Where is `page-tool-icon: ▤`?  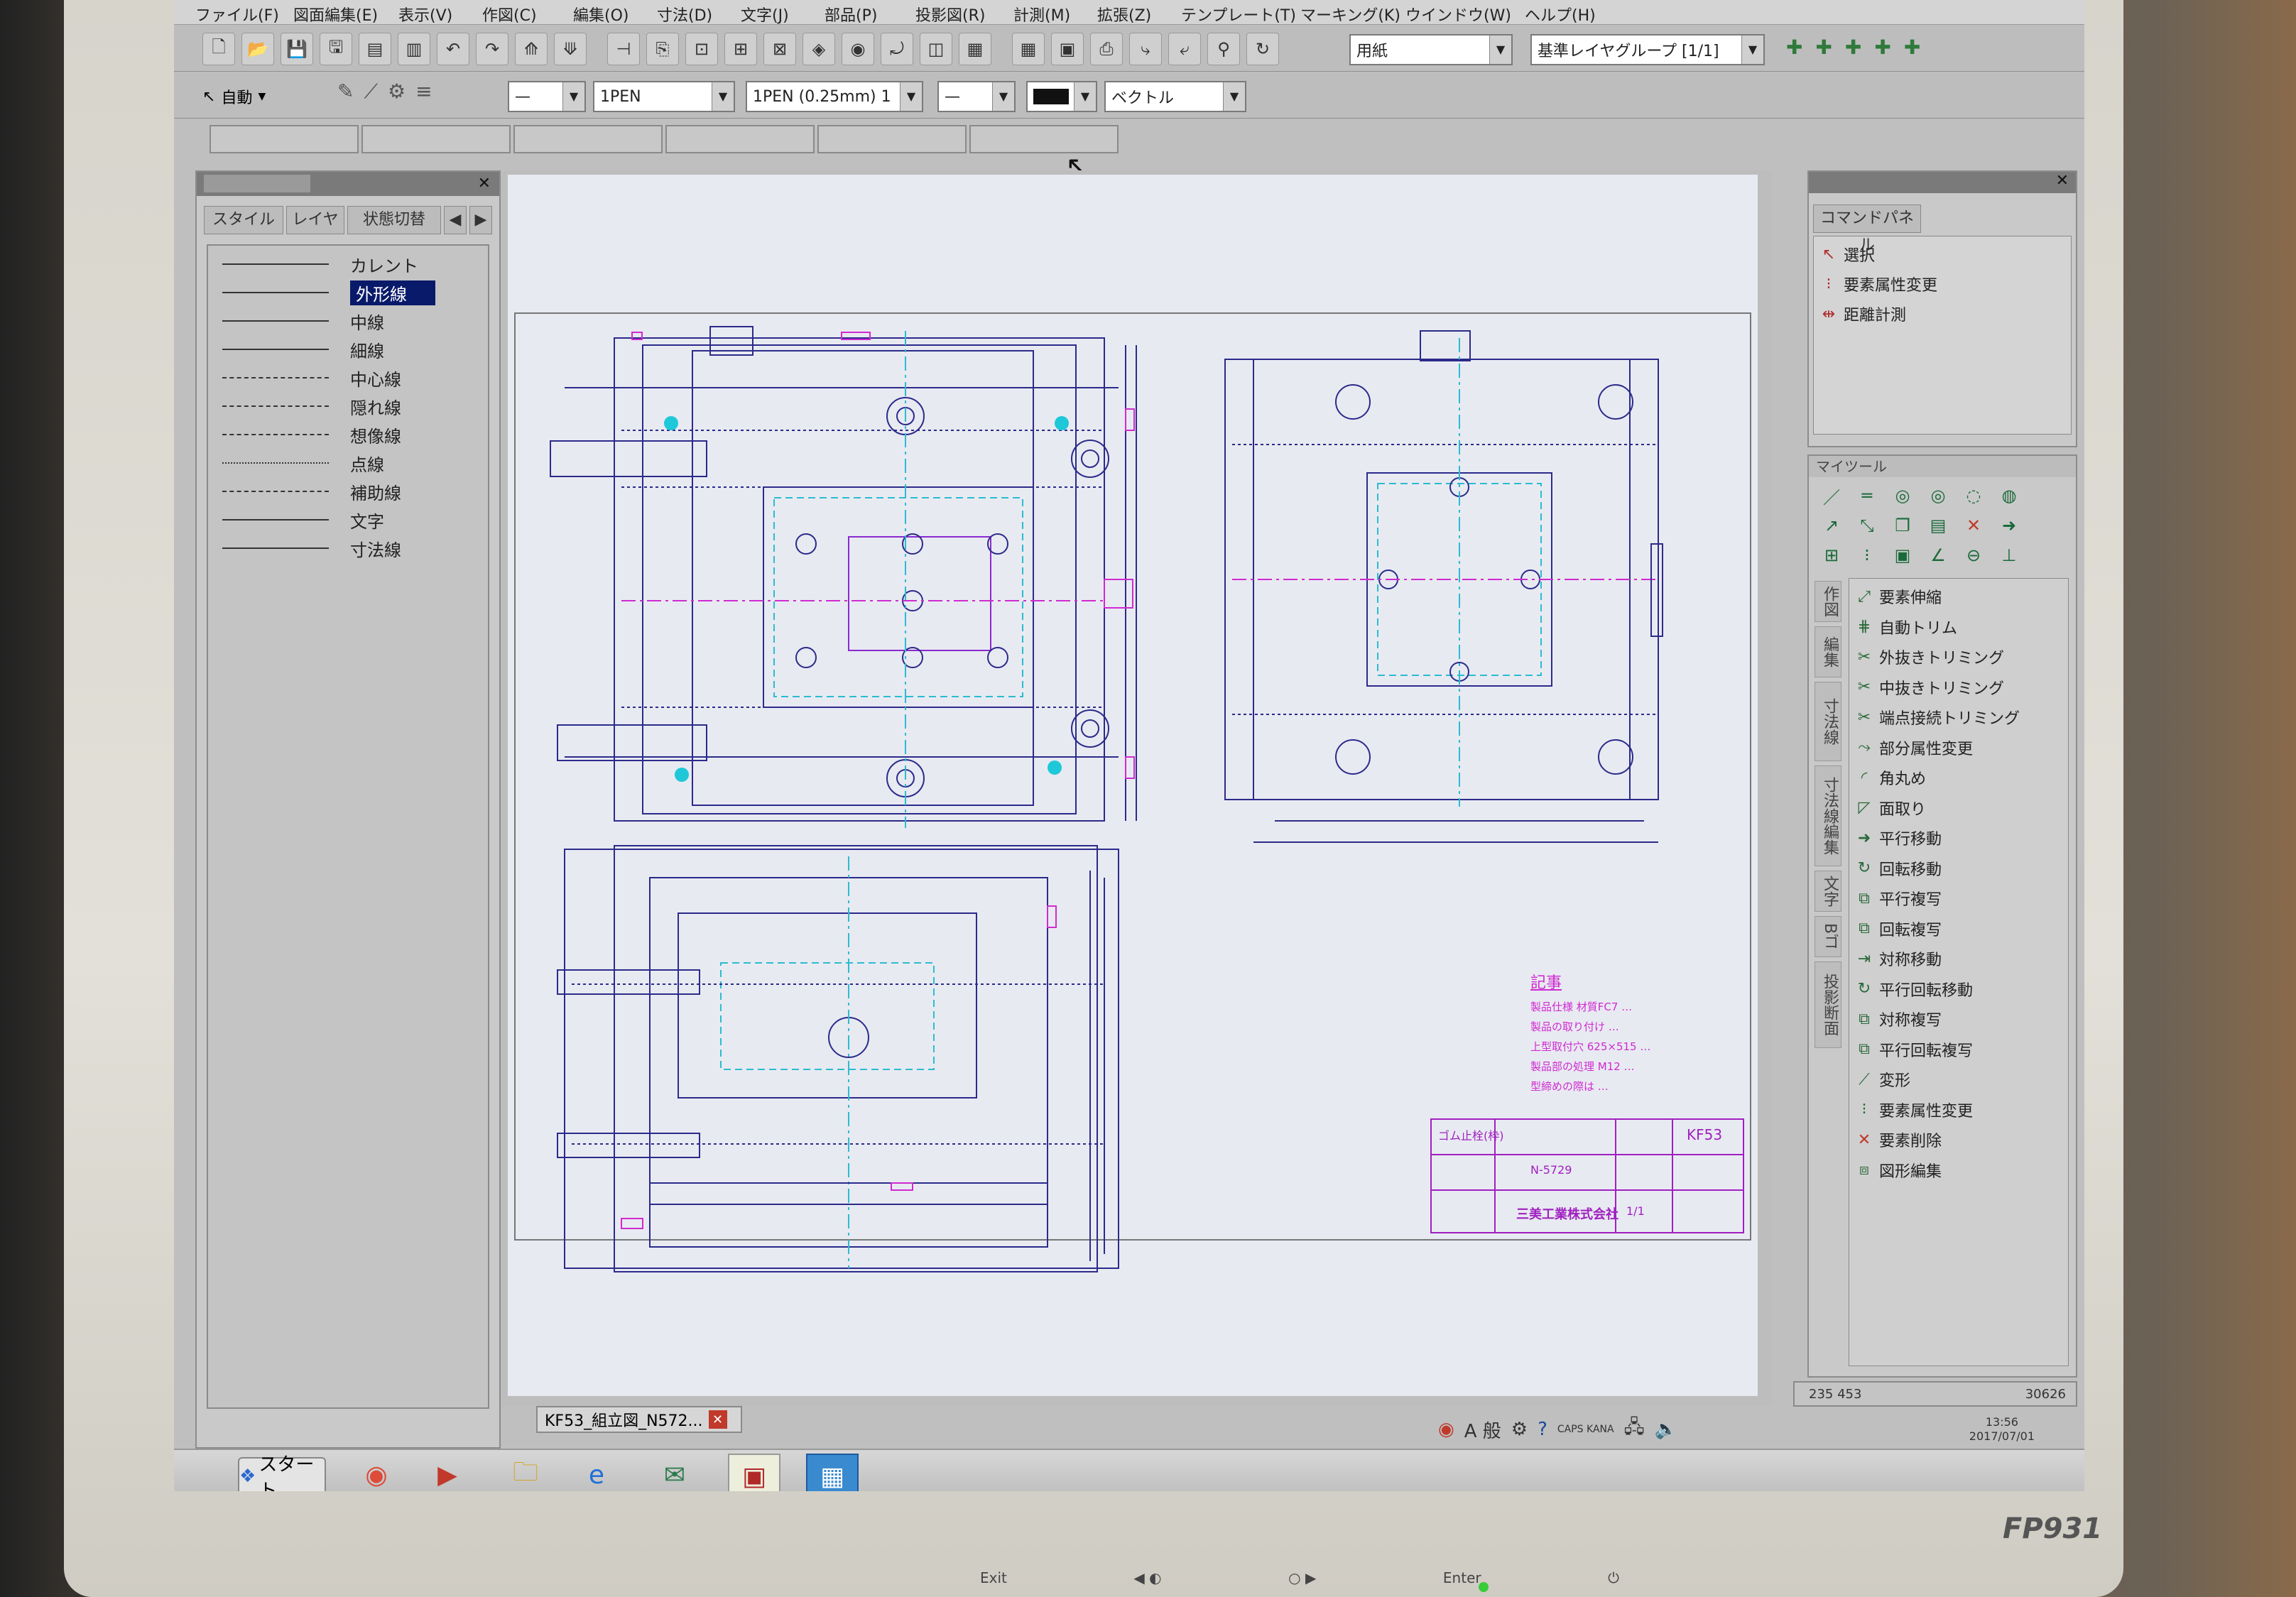 page-tool-icon: ▤ is located at coordinates (1938, 525).